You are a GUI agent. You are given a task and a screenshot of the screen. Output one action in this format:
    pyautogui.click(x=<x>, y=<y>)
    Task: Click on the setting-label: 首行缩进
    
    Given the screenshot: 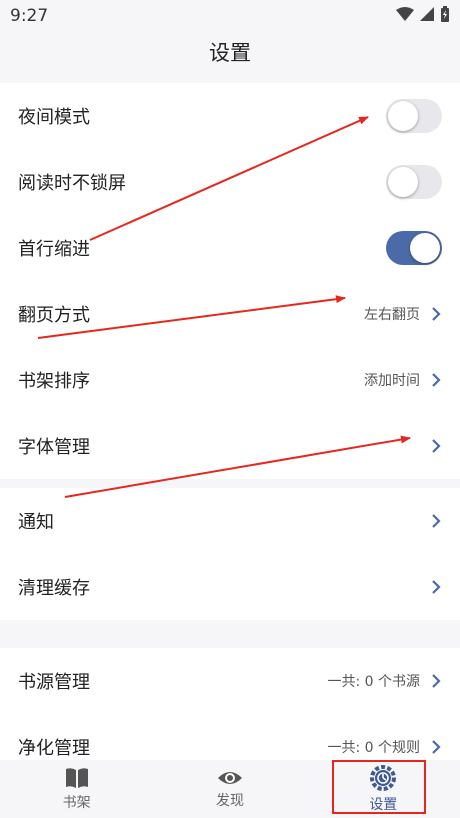 What is the action you would take?
    pyautogui.click(x=54, y=249)
    